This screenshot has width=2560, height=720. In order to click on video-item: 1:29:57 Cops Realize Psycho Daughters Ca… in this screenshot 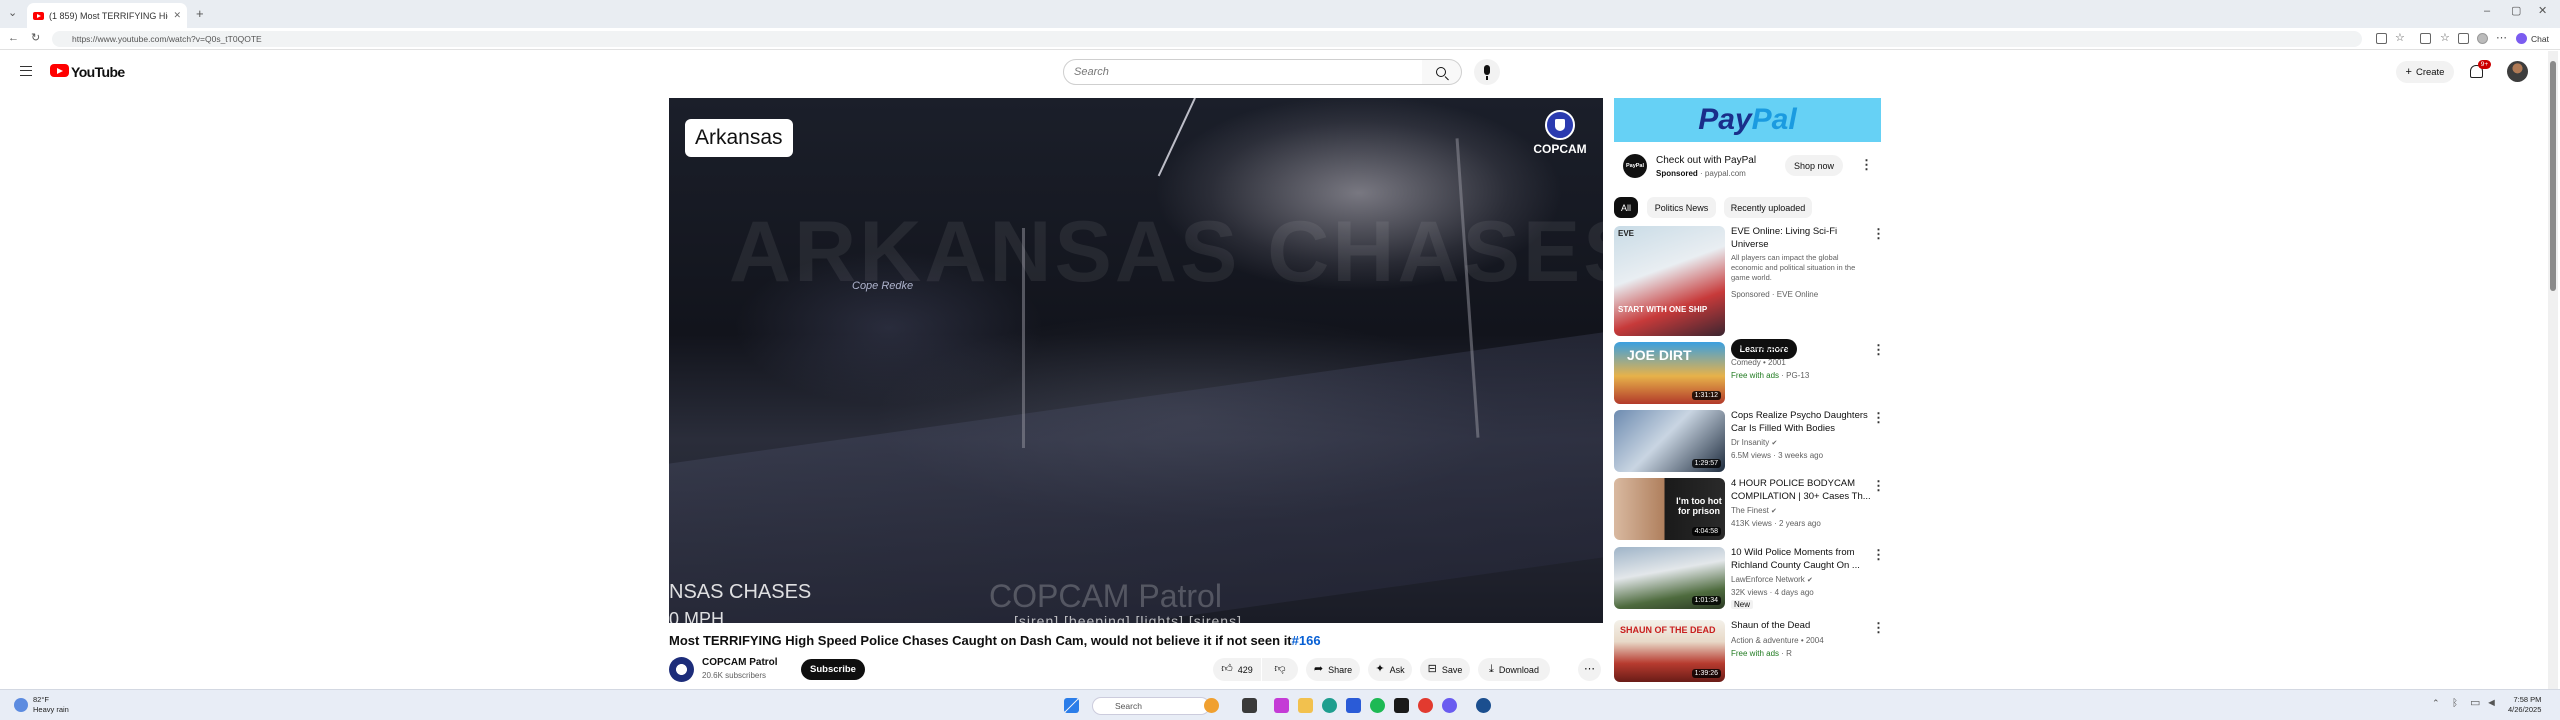, I will do `click(1750, 442)`.